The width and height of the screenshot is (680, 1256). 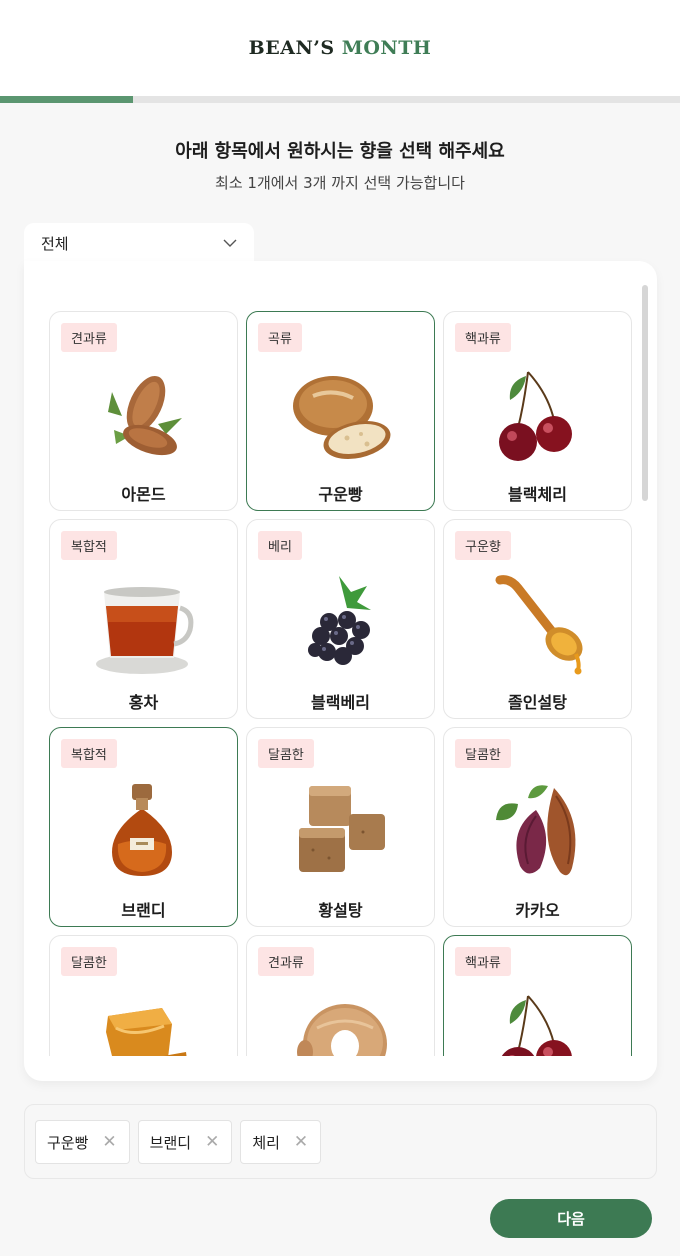 I want to click on brown-sugar-icon, so click(x=341, y=832).